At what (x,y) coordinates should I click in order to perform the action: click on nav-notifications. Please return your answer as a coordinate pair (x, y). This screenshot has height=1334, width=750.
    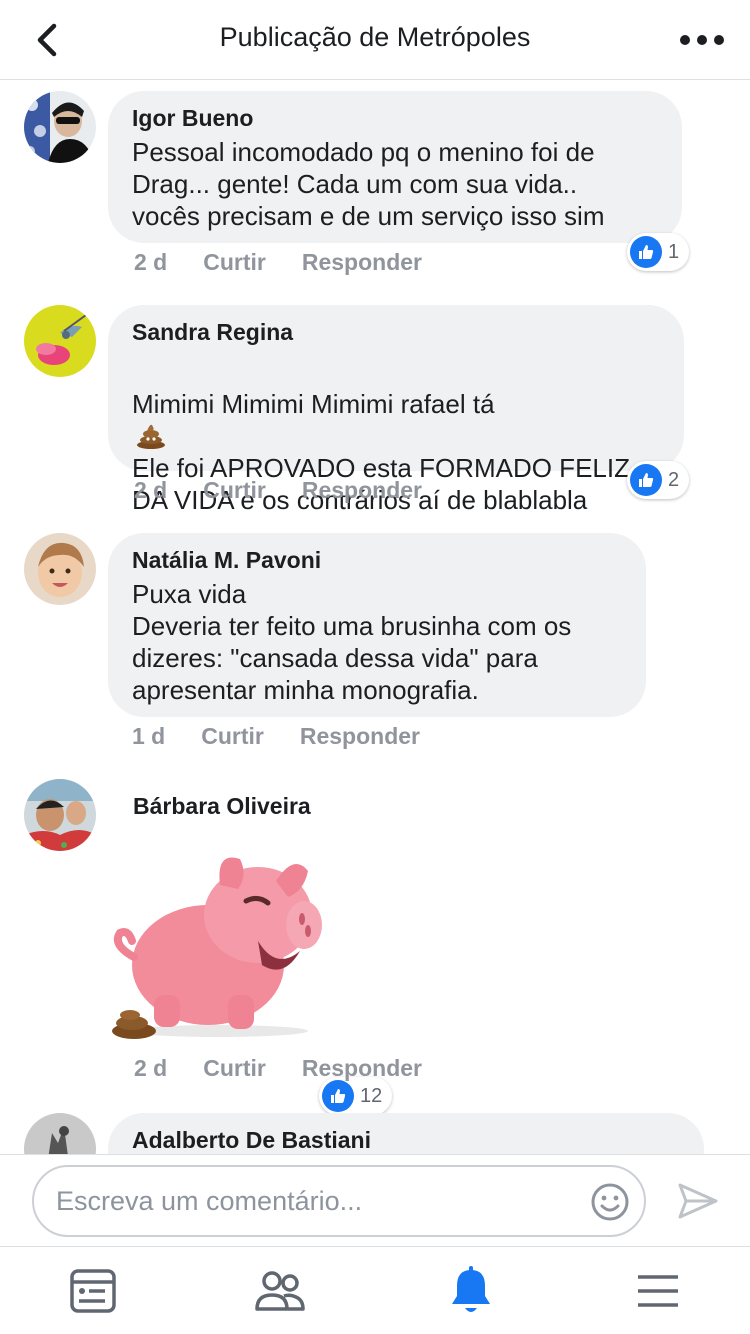
    Looking at the image, I should click on (471, 1291).